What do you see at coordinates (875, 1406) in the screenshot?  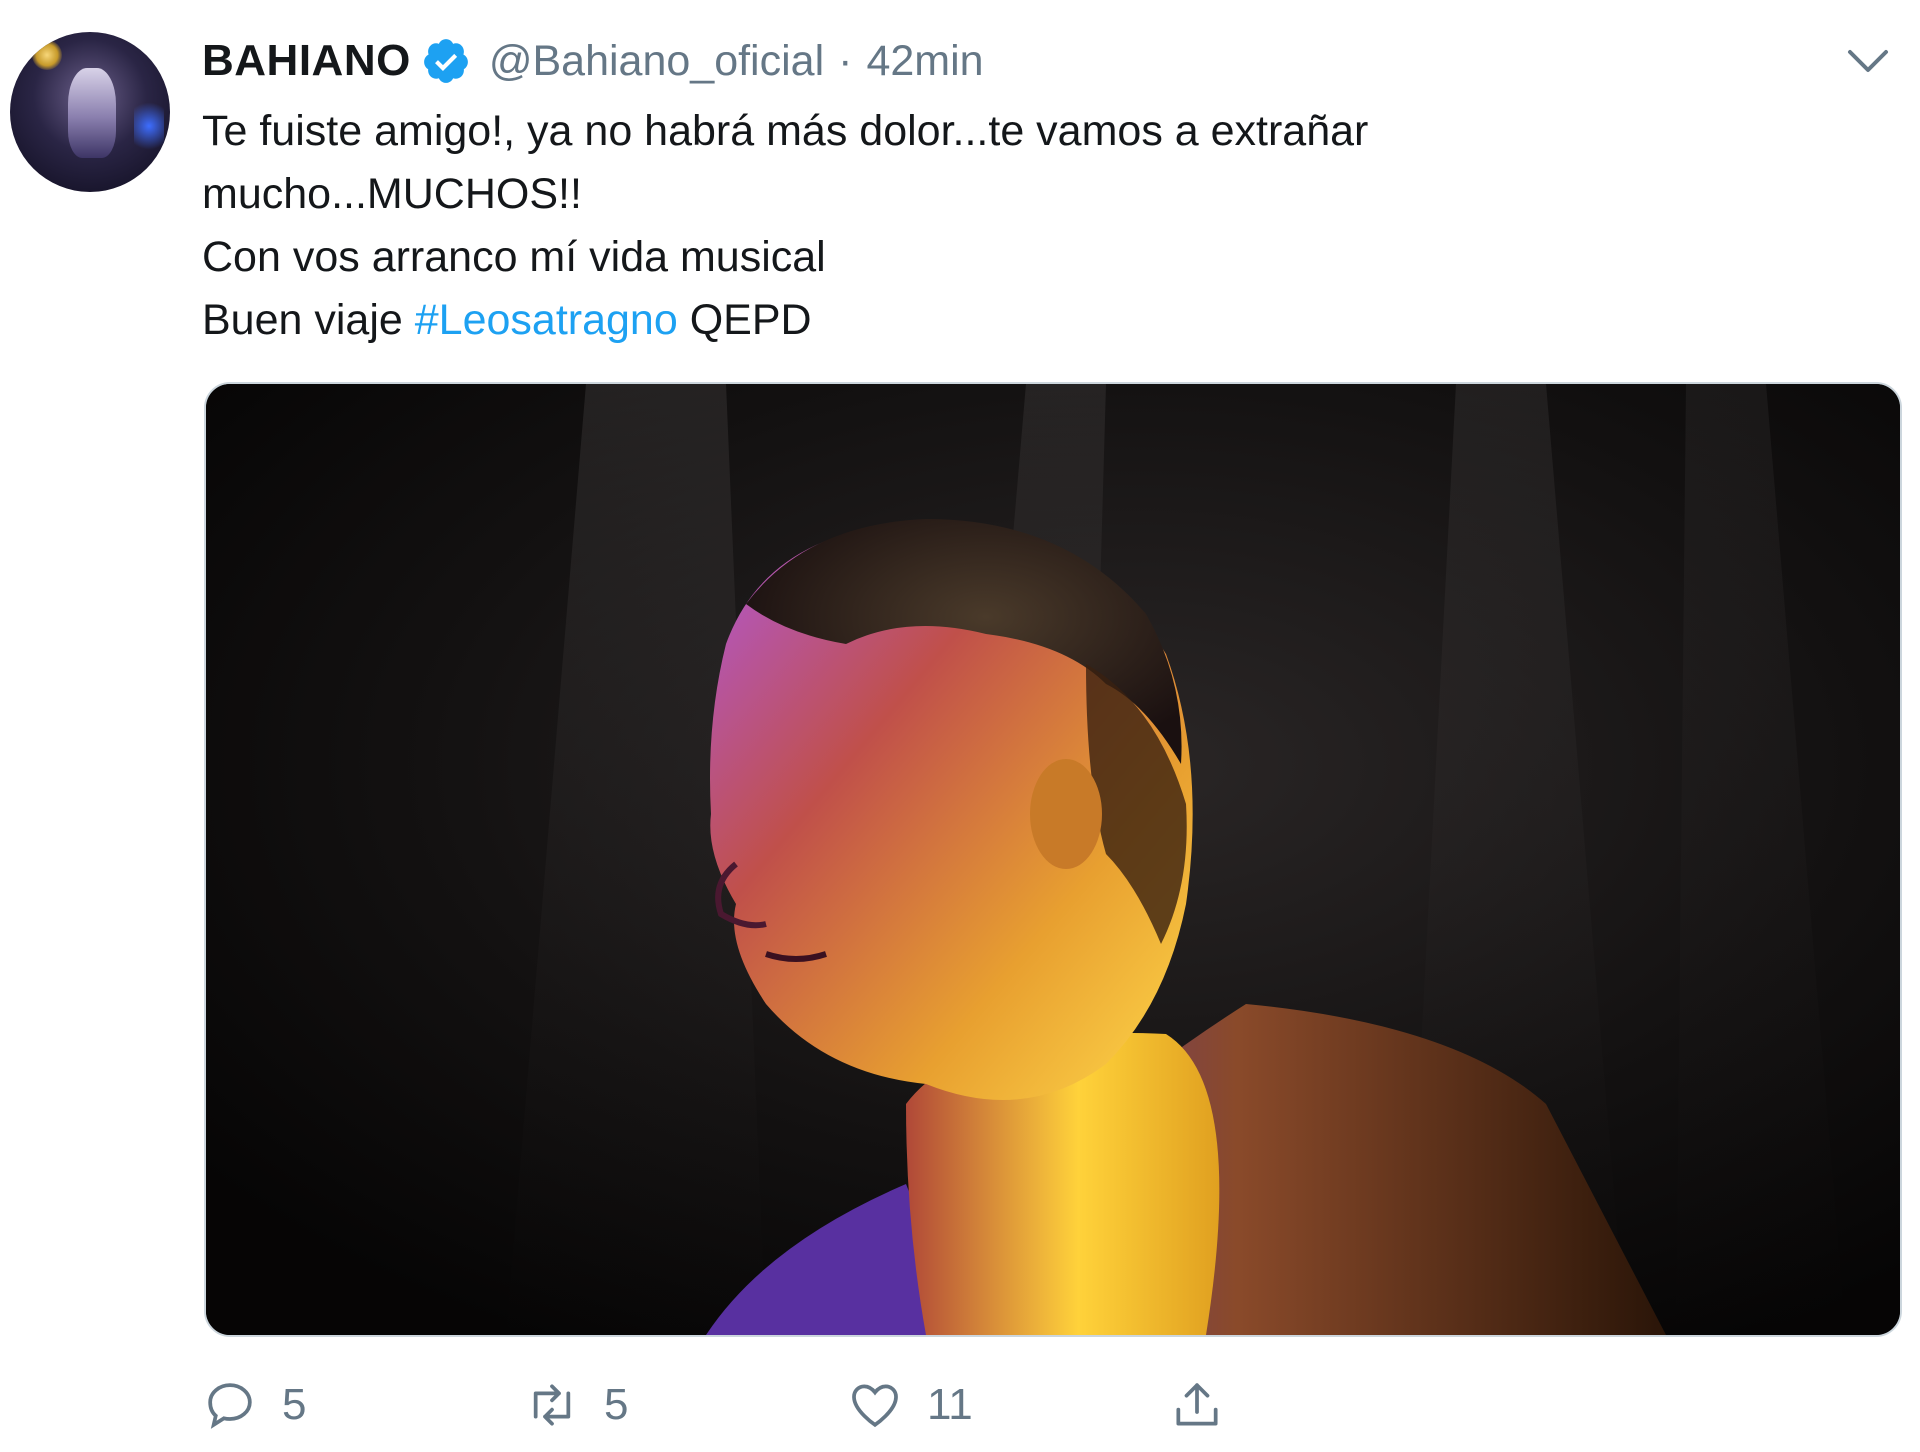 I see `heart-icon` at bounding box center [875, 1406].